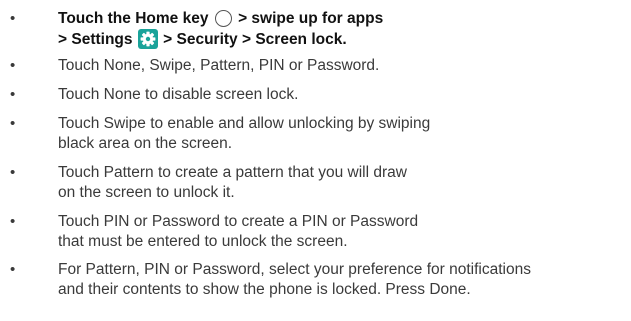  I want to click on instruction-text: > Settings, so click(95, 39).